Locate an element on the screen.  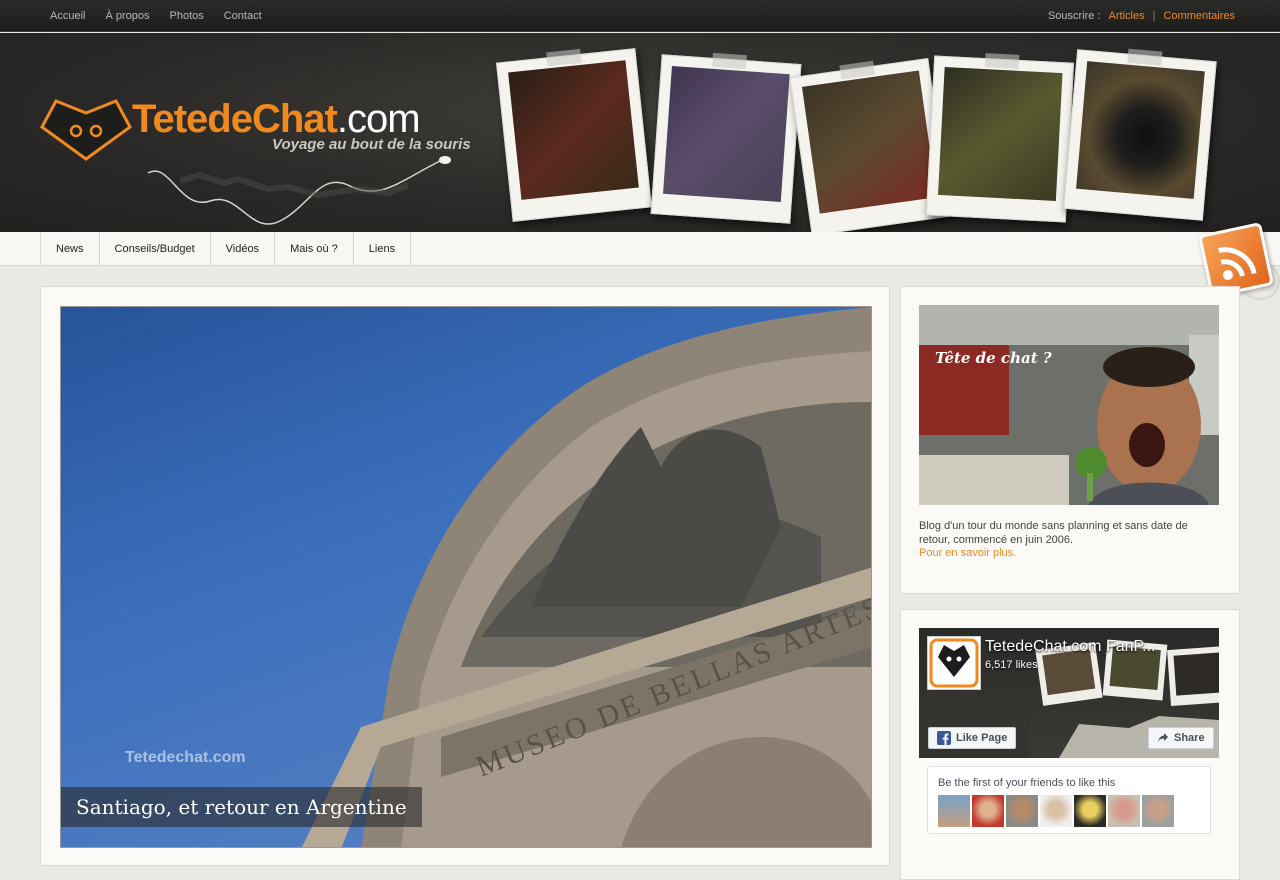
header-photo-map is located at coordinates (726, 138).